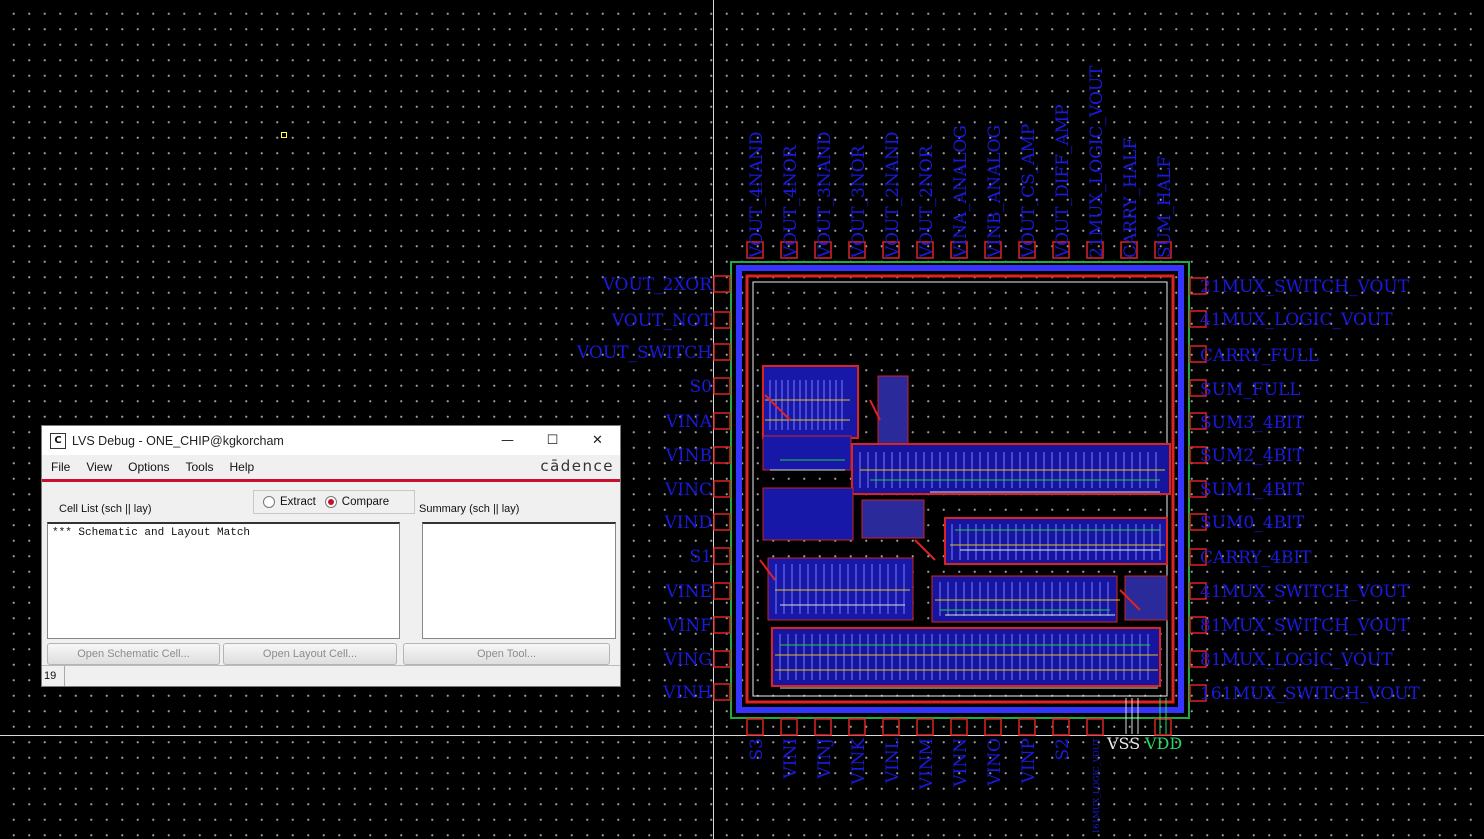  I want to click on pin-label-bottom: VINK, so click(859, 762).